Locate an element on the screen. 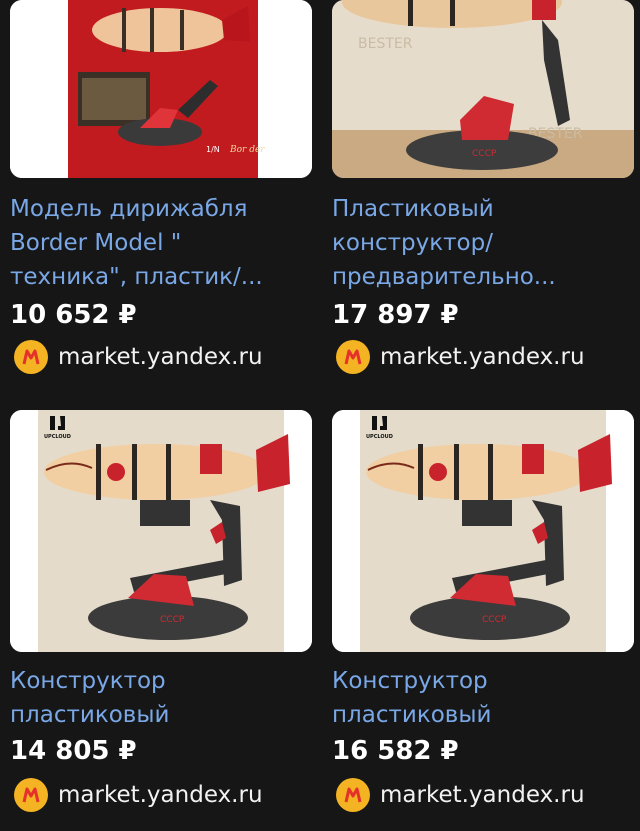 The width and height of the screenshot is (640, 831). product-source-3: market.yandex.ru is located at coordinates (136, 795).